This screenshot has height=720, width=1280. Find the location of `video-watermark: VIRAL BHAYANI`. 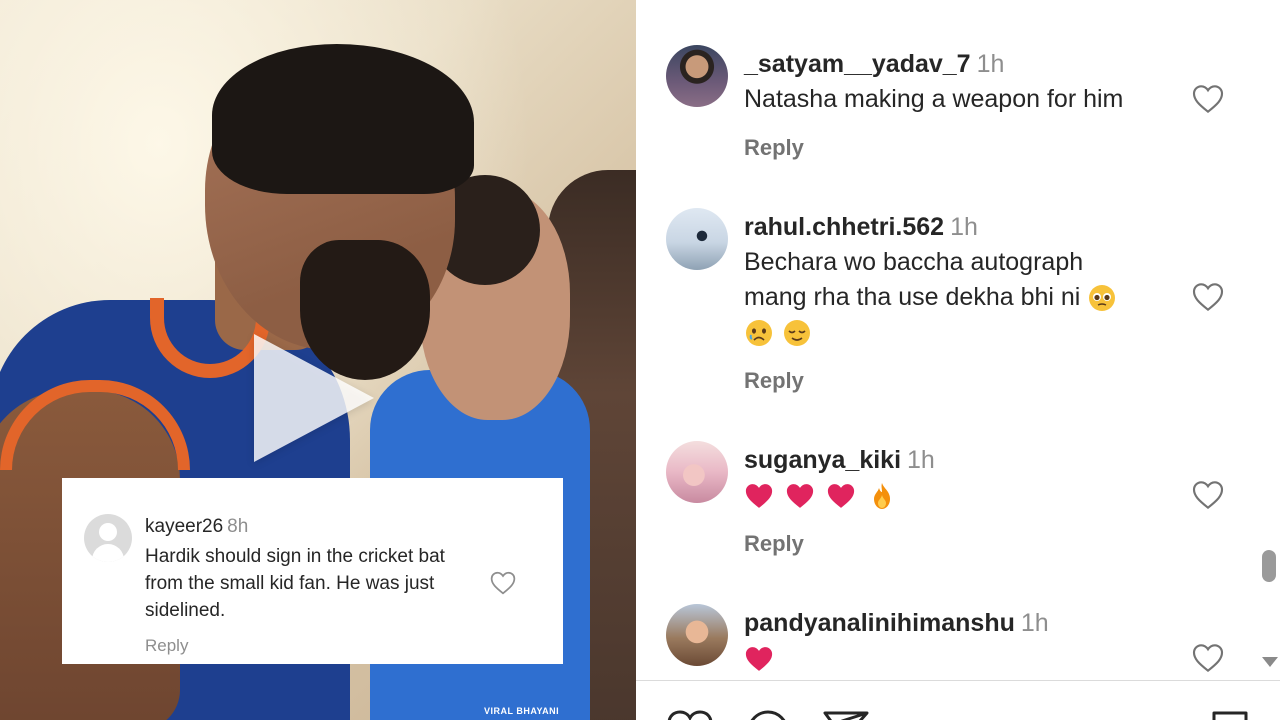

video-watermark: VIRAL BHAYANI is located at coordinates (522, 711).